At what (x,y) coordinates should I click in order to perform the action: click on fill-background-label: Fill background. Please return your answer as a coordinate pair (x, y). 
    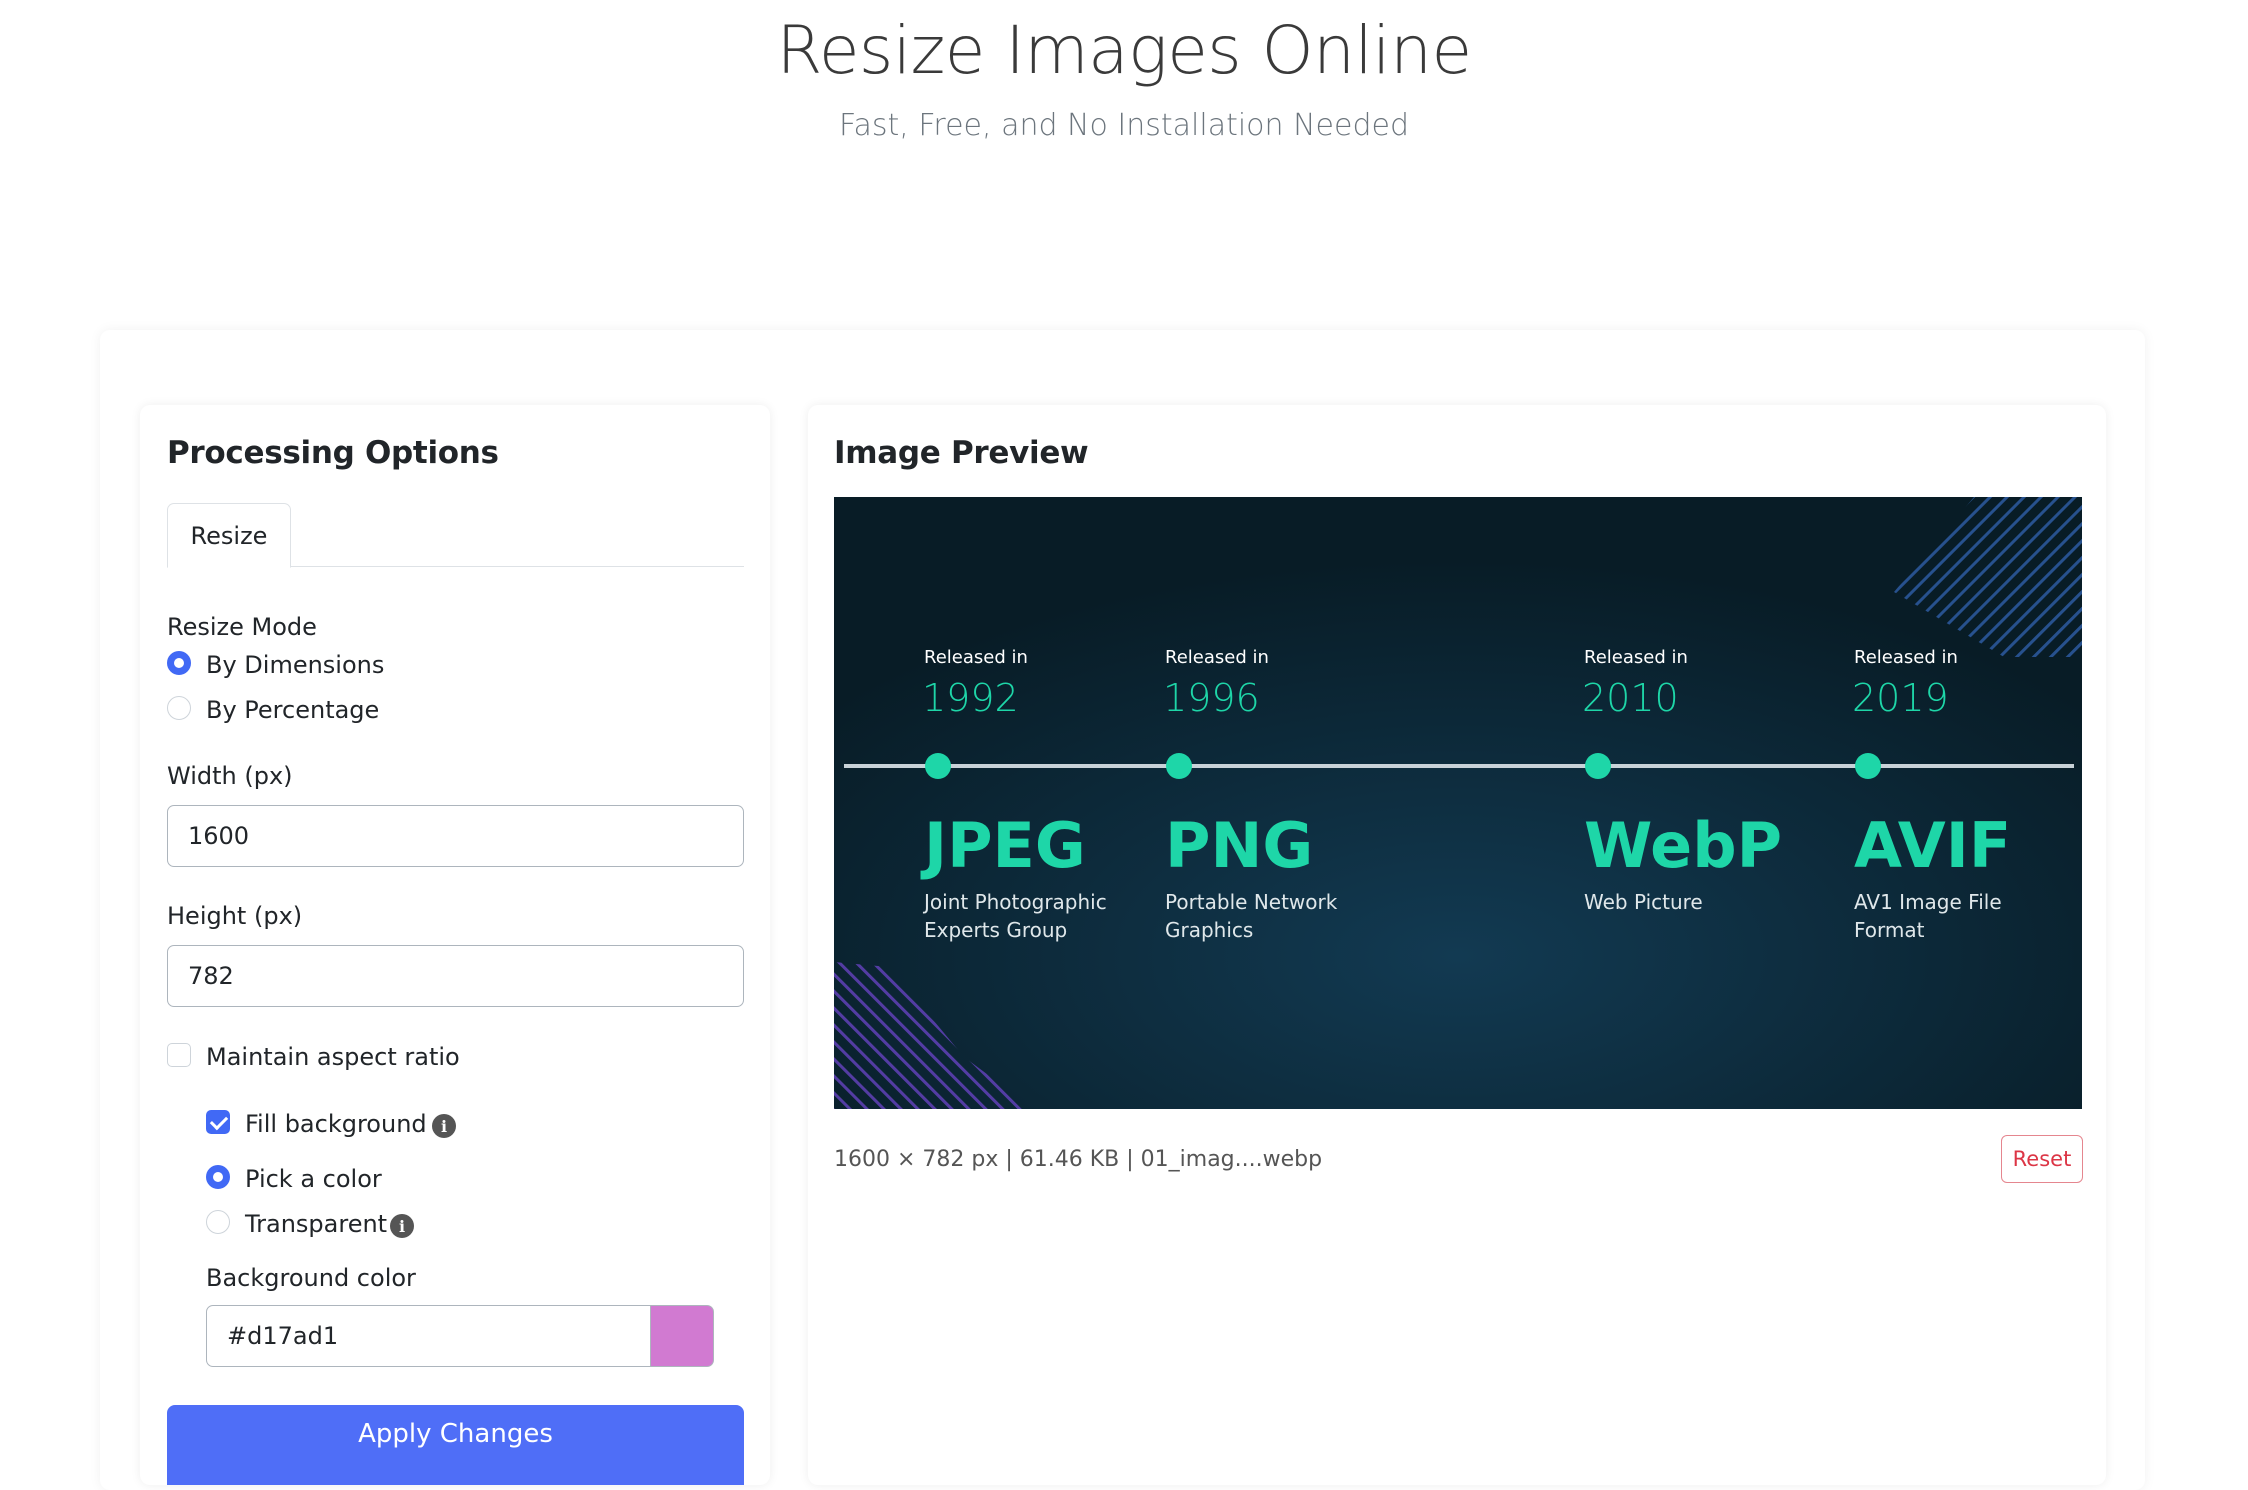
    Looking at the image, I should click on (336, 1124).